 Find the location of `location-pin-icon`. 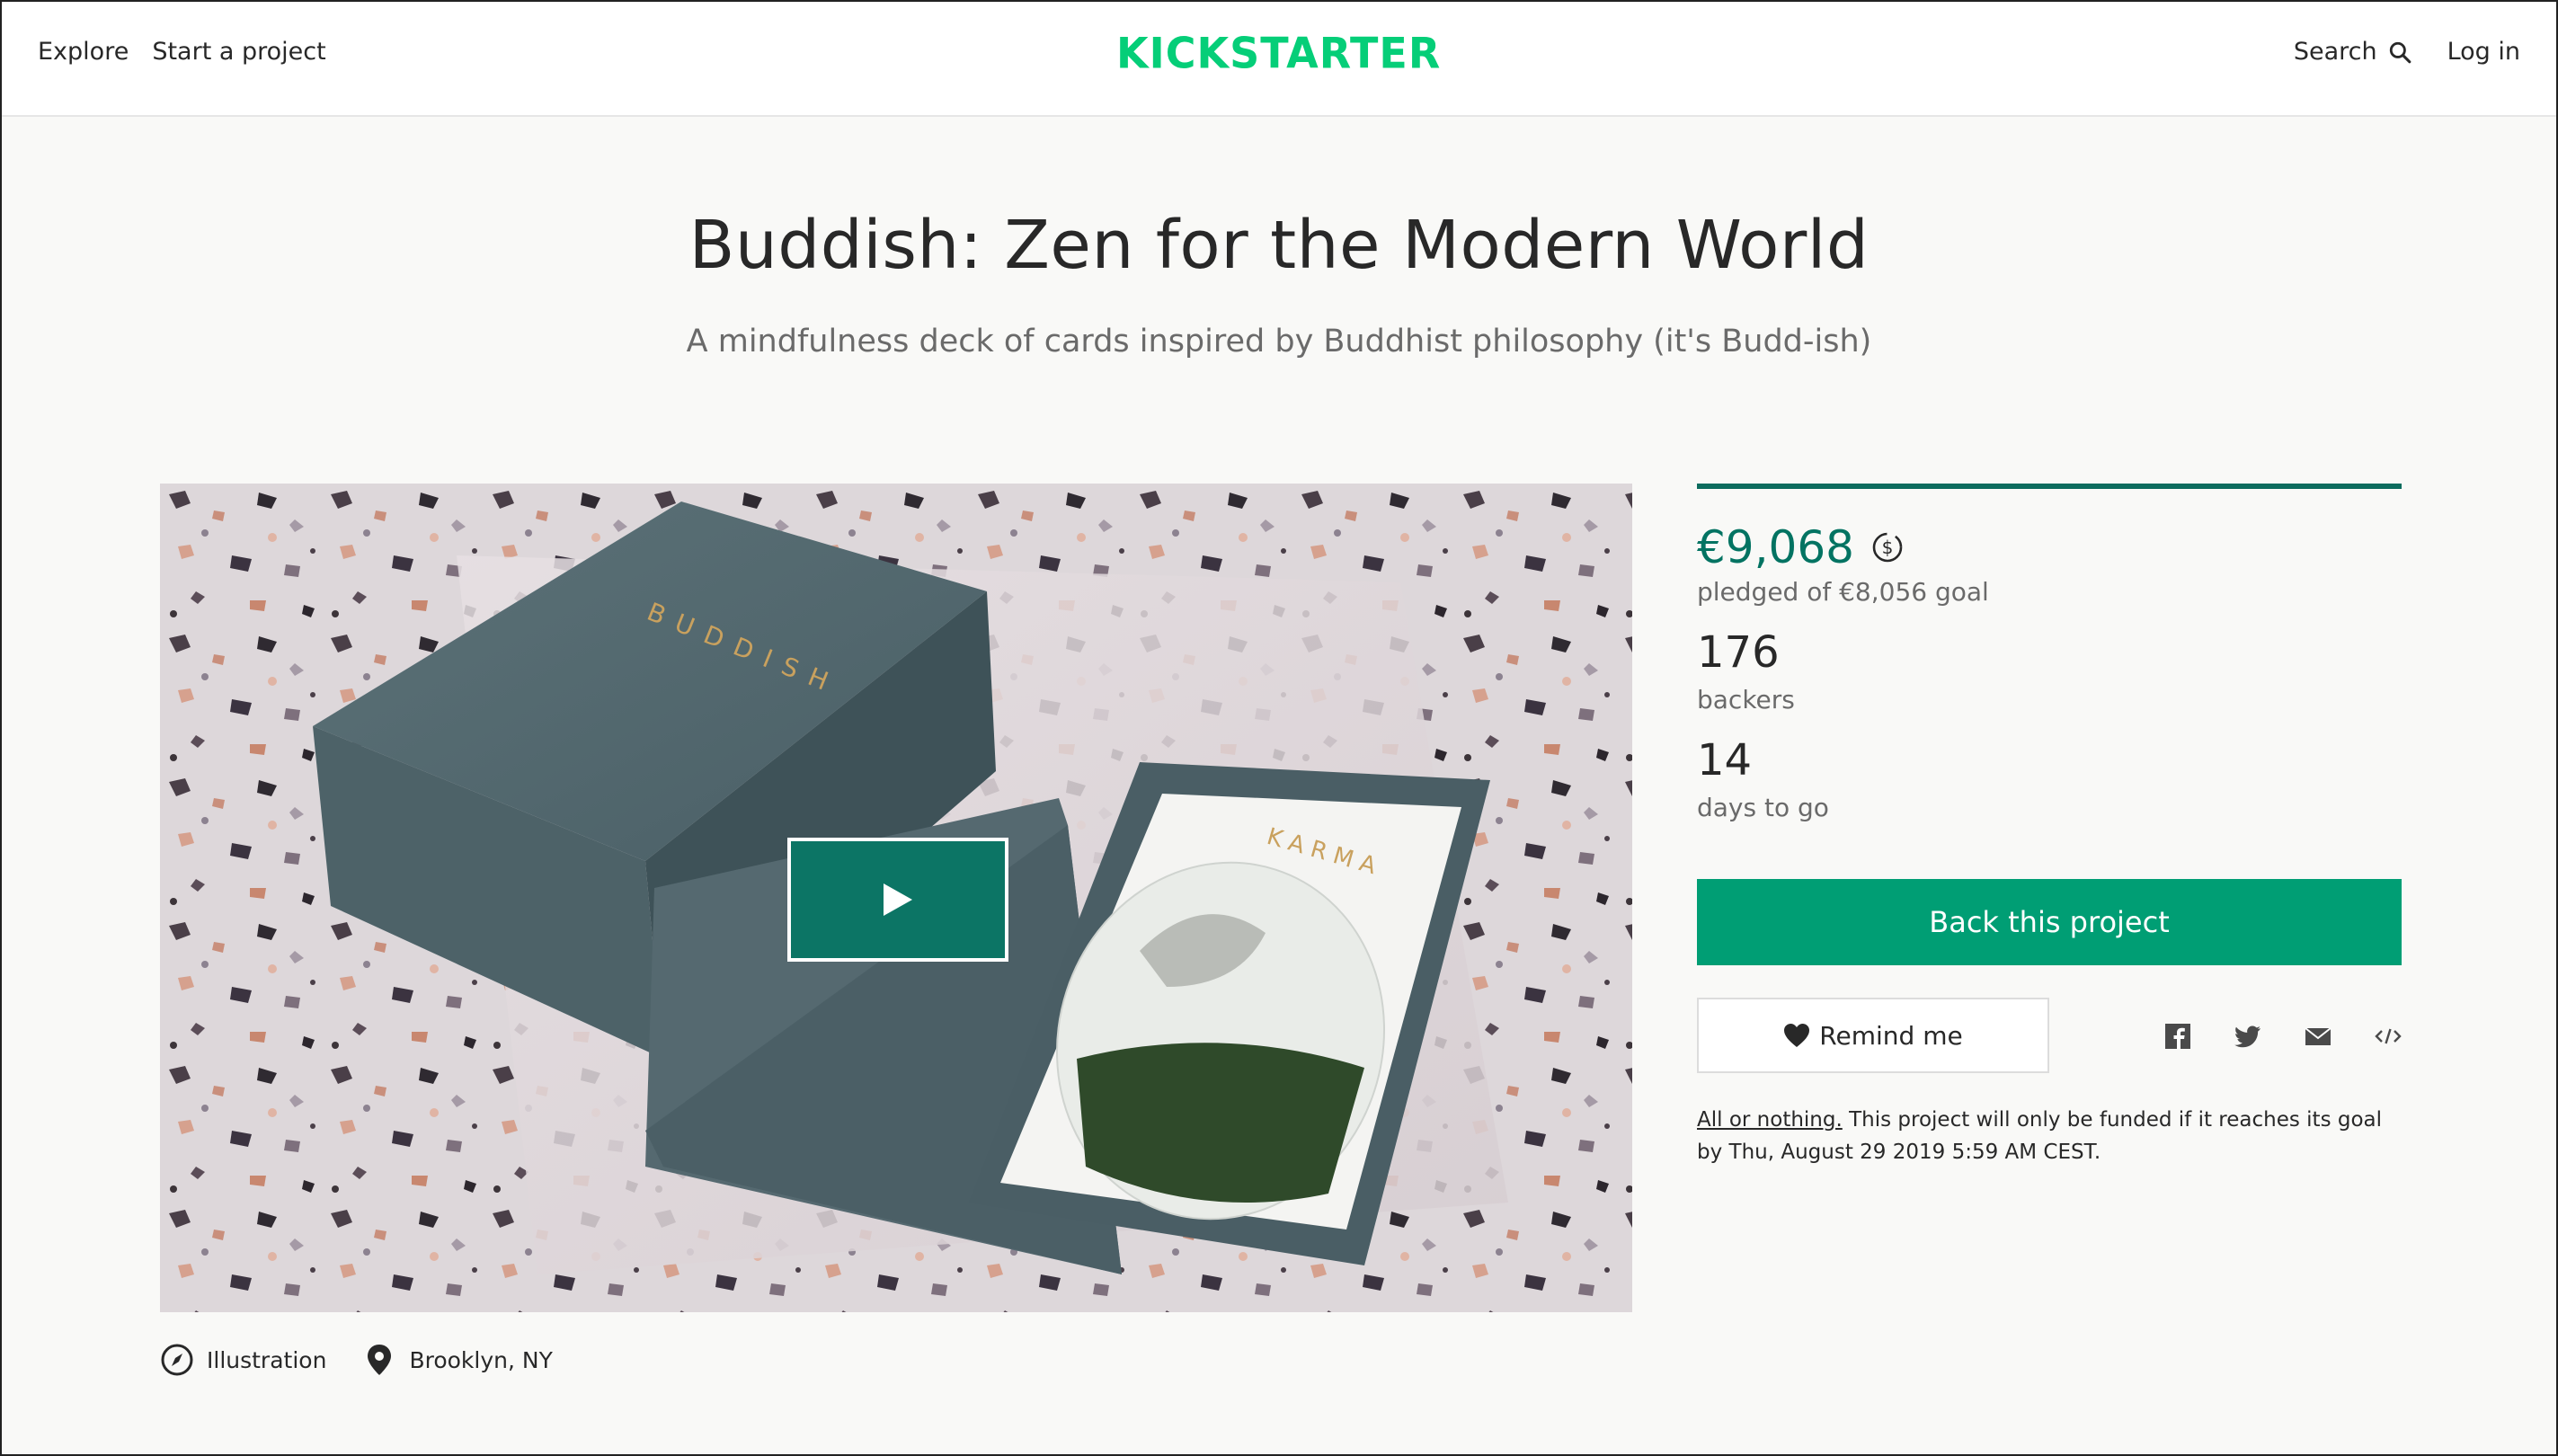

location-pin-icon is located at coordinates (380, 1360).